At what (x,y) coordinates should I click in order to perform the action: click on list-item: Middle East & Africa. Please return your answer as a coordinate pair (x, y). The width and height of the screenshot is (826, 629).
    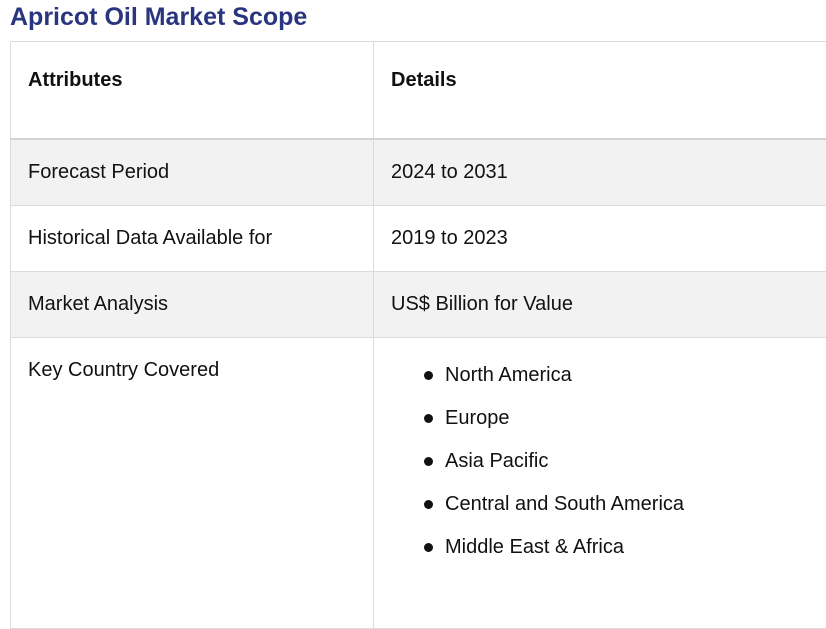
    Looking at the image, I should click on (635, 555).